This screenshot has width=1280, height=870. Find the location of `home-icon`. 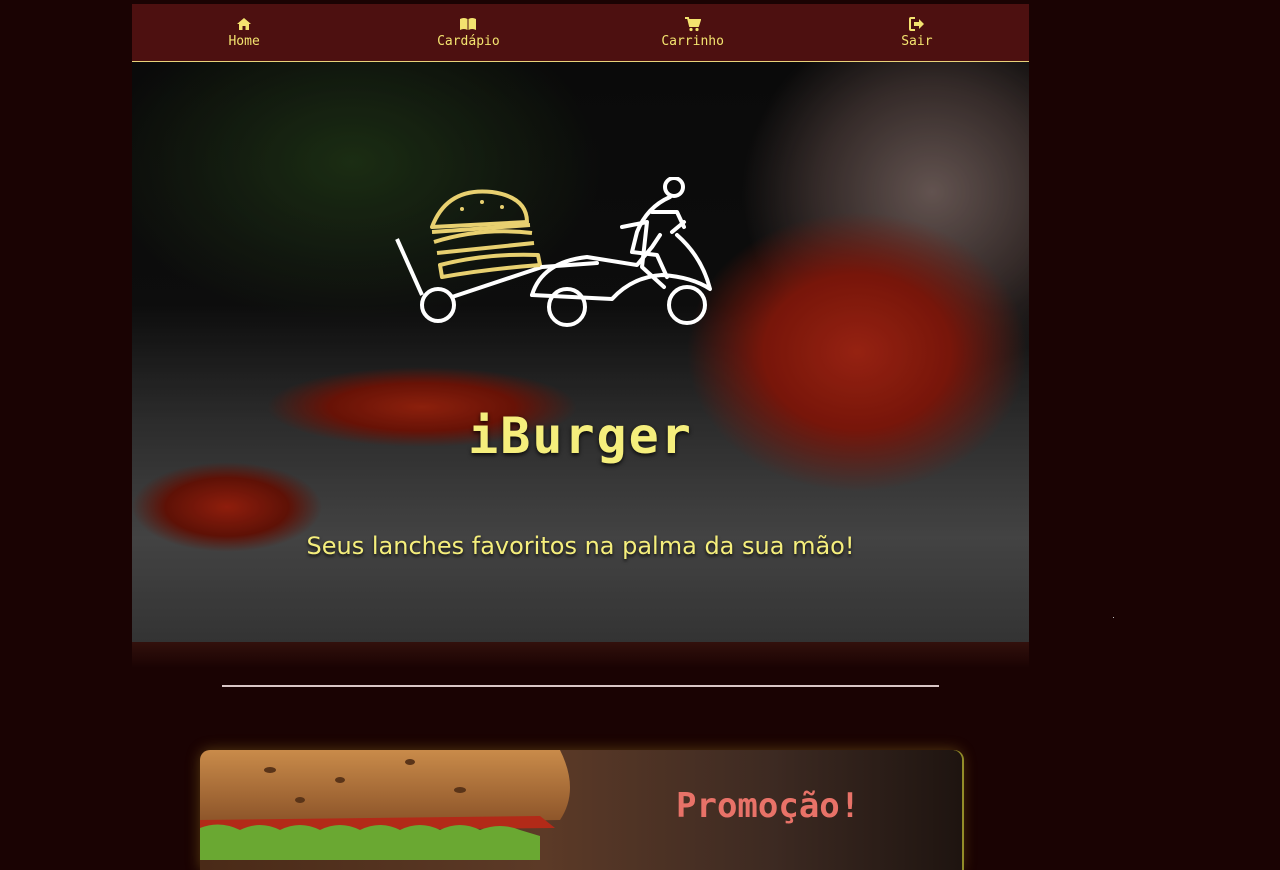

home-icon is located at coordinates (244, 24).